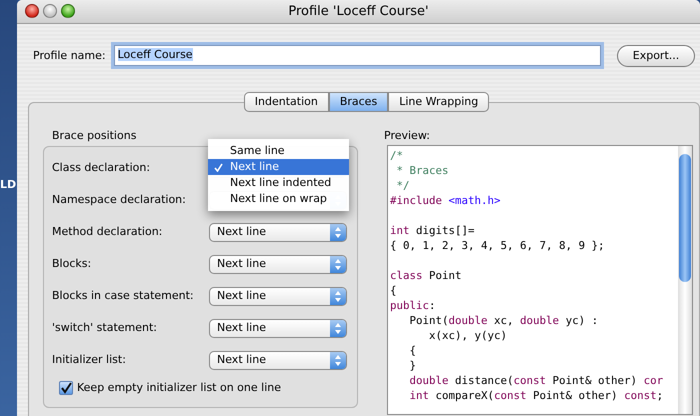 The height and width of the screenshot is (416, 700). I want to click on menu-item: Next line on wrap, so click(278, 199).